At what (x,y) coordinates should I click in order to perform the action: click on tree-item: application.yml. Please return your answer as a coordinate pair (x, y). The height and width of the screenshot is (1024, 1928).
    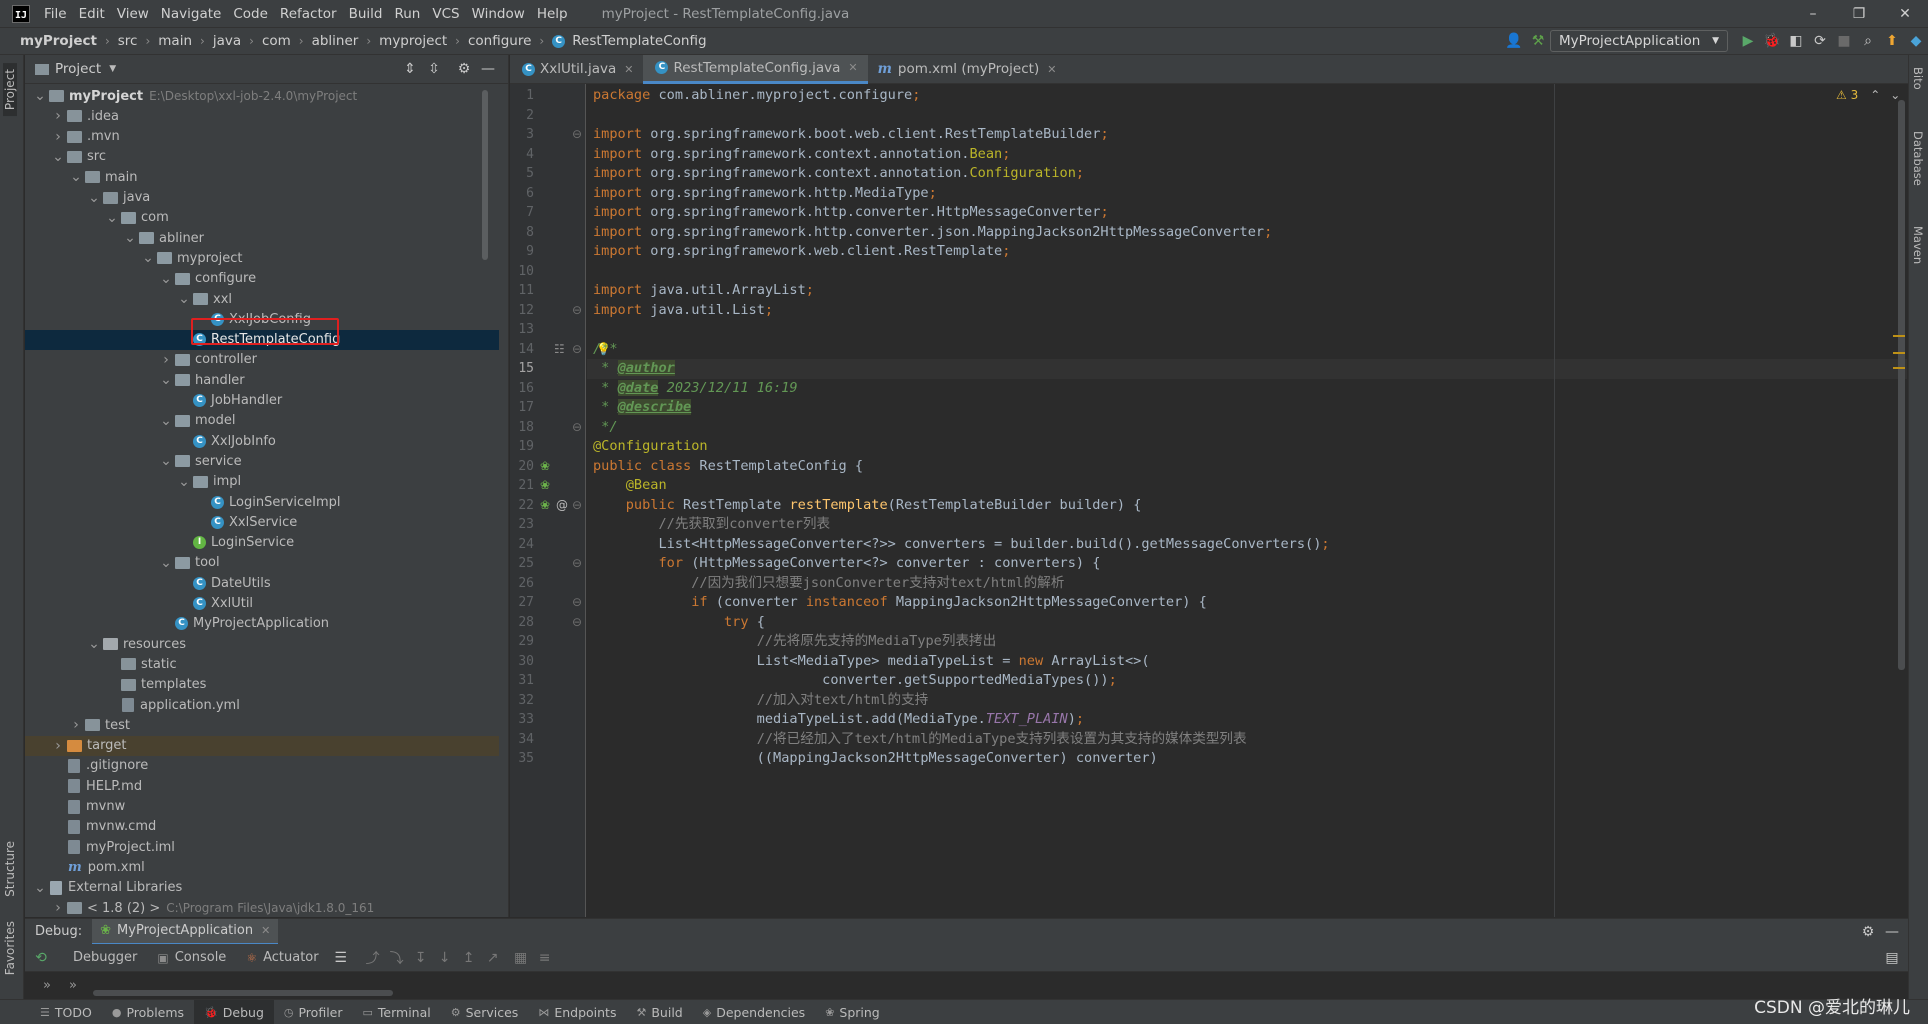
    Looking at the image, I should click on (262, 705).